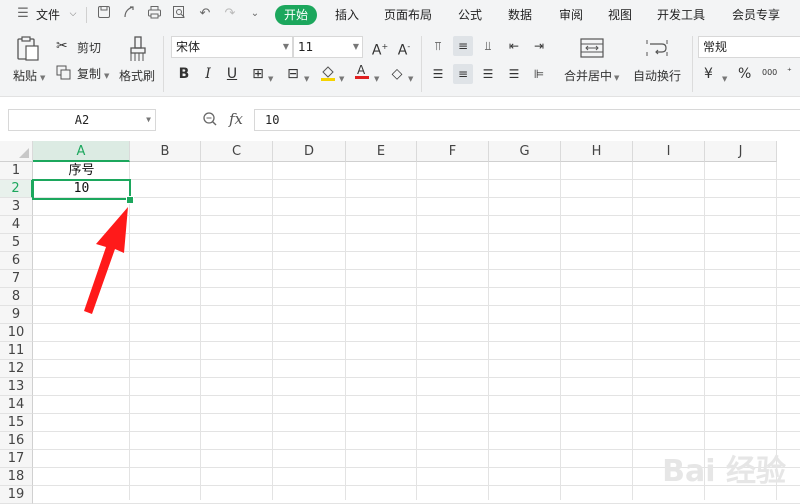 This screenshot has width=800, height=504. What do you see at coordinates (514, 46) in the screenshot?
I see `decrease-indent-icon: ⇤` at bounding box center [514, 46].